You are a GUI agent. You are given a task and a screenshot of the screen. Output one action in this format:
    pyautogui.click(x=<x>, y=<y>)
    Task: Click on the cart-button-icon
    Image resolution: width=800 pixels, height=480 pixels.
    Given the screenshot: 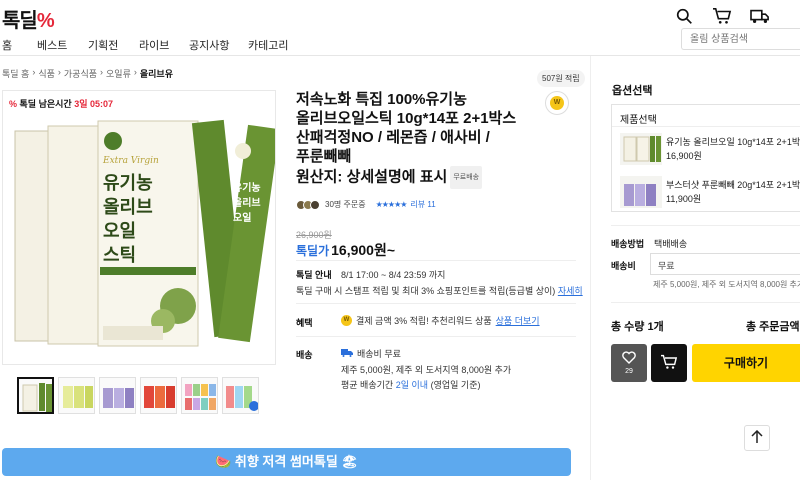 What is the action you would take?
    pyautogui.click(x=669, y=363)
    